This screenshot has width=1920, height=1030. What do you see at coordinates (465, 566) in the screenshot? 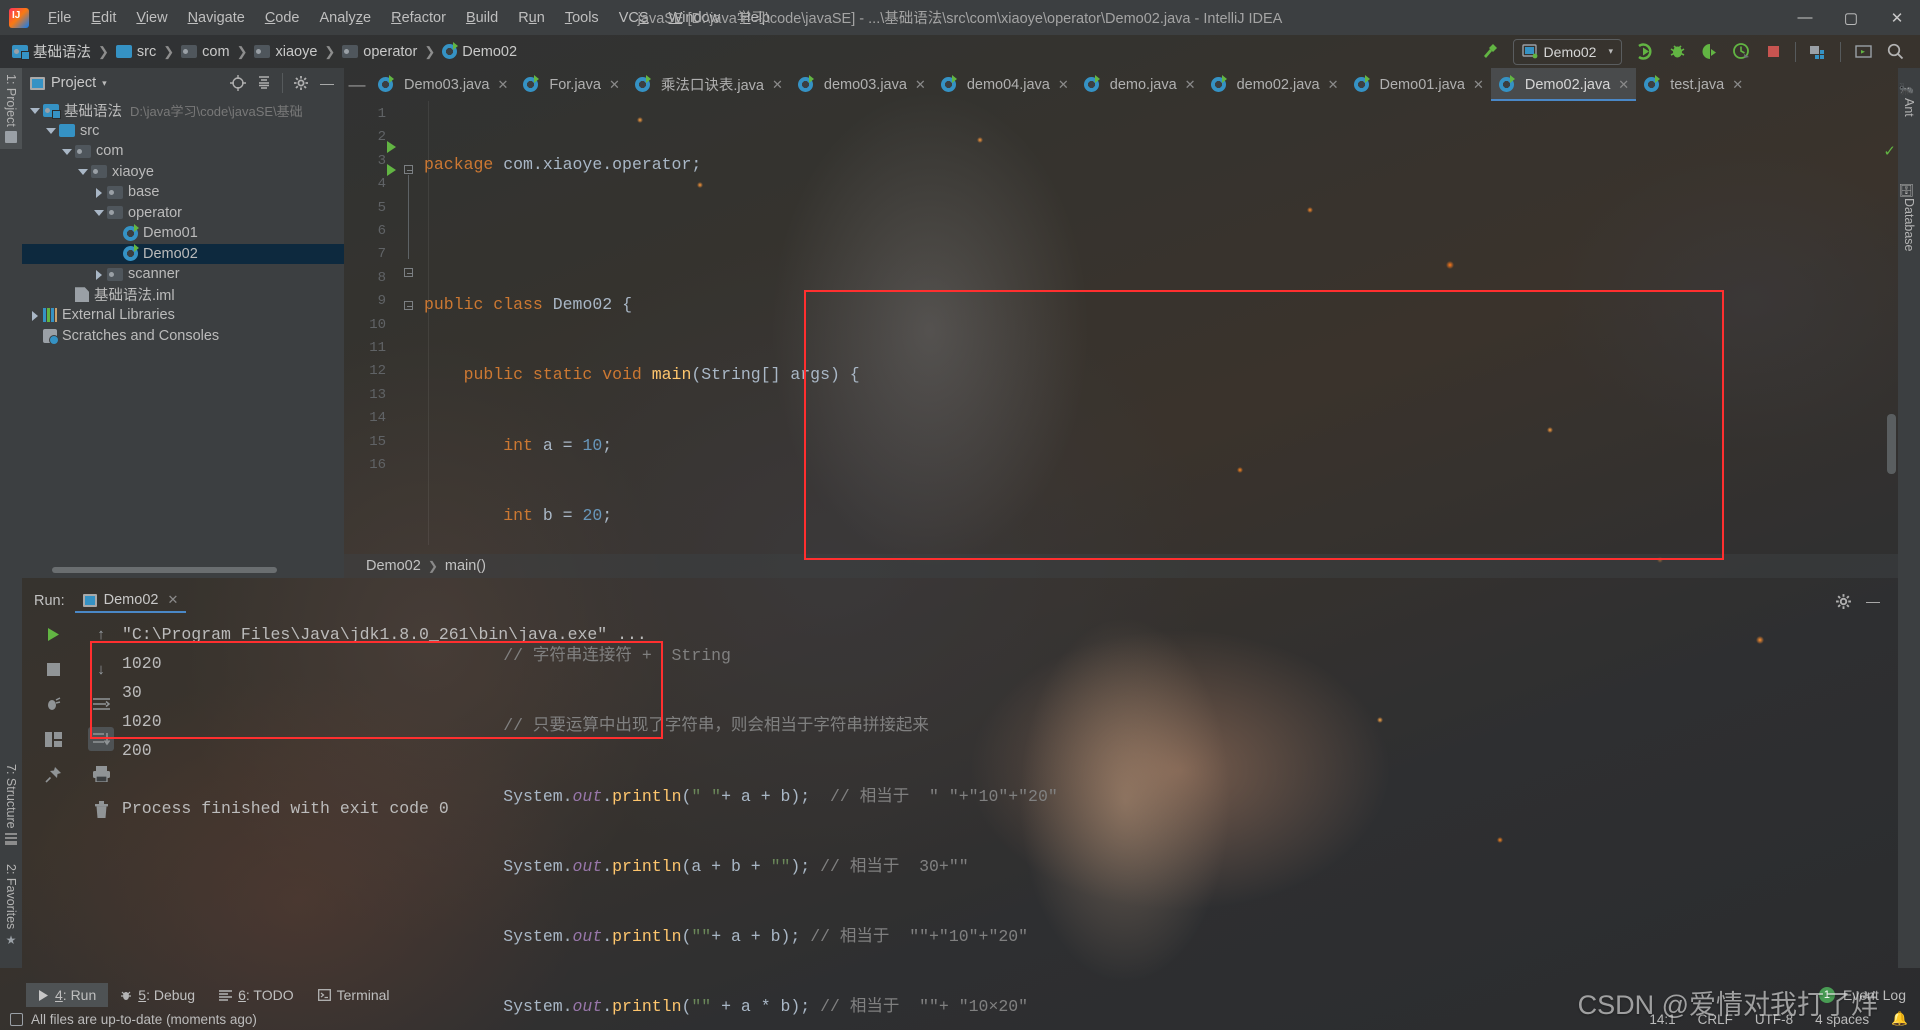
I see `breadcrumb-method: main()` at bounding box center [465, 566].